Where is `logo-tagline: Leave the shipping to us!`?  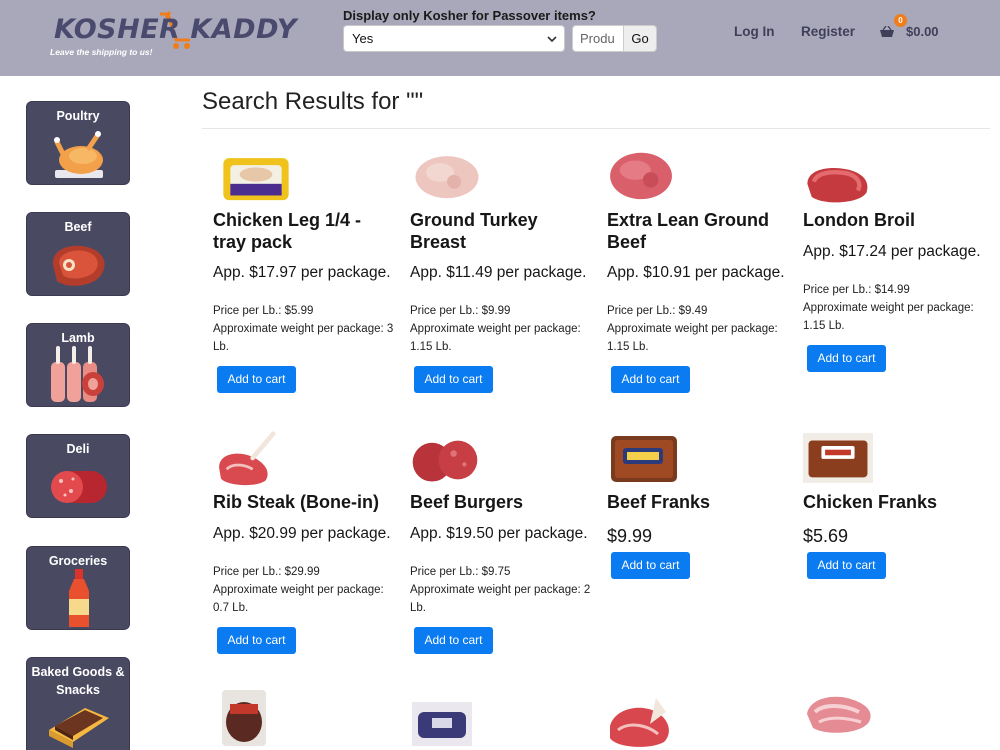
logo-tagline: Leave the shipping to us! is located at coordinates (101, 52).